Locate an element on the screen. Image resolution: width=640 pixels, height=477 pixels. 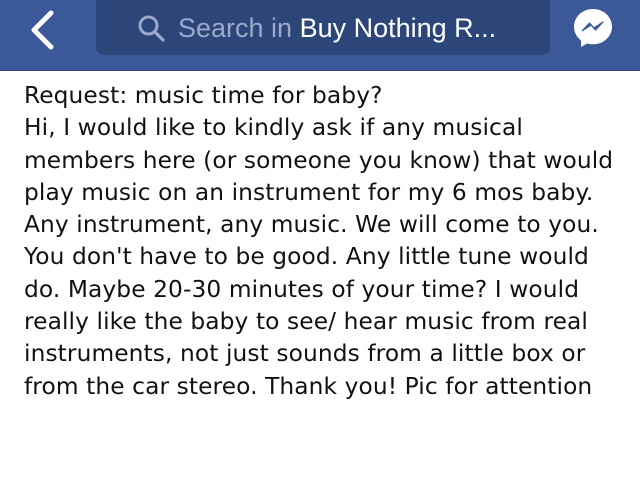
post-title: Request: music time for baby? is located at coordinates (203, 95).